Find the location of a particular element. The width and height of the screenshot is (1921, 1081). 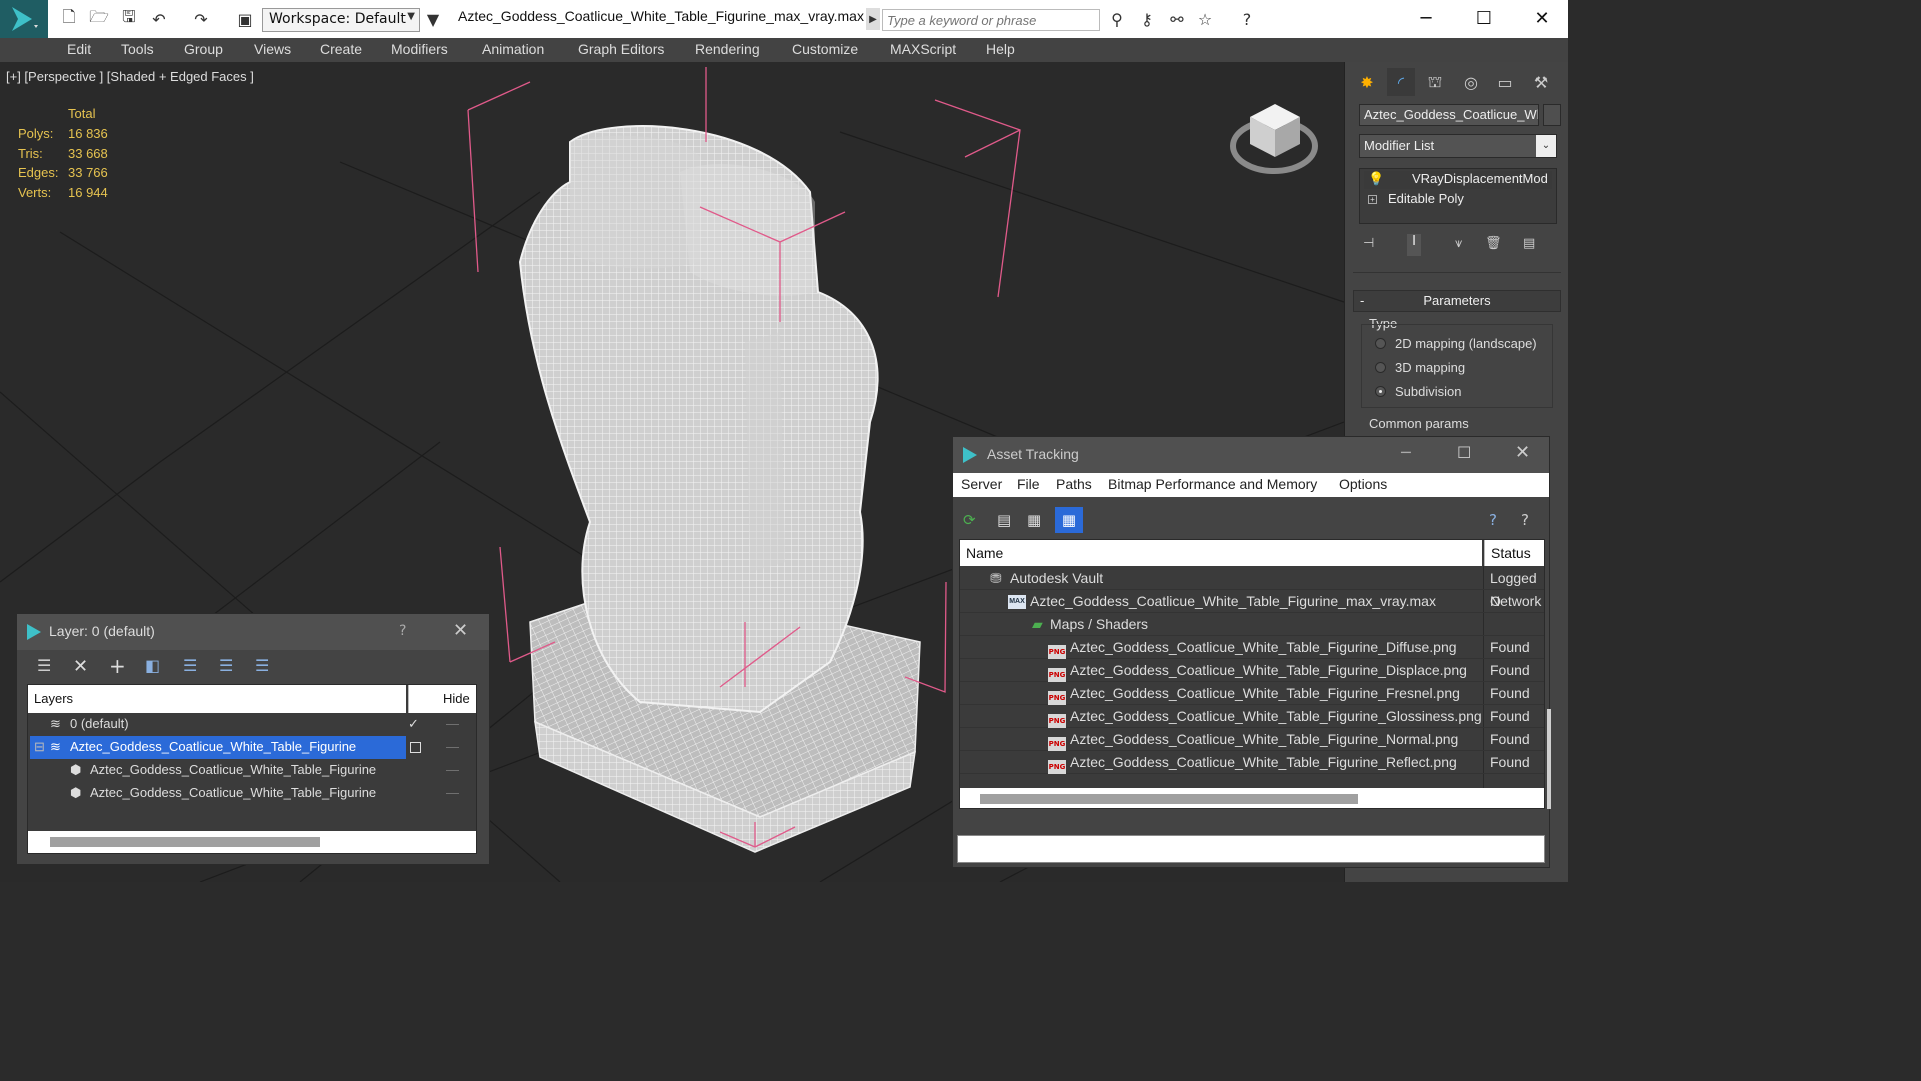

asset-window-titlebar: Asset Tracking ─ ☐ ✕ is located at coordinates (1251, 455).